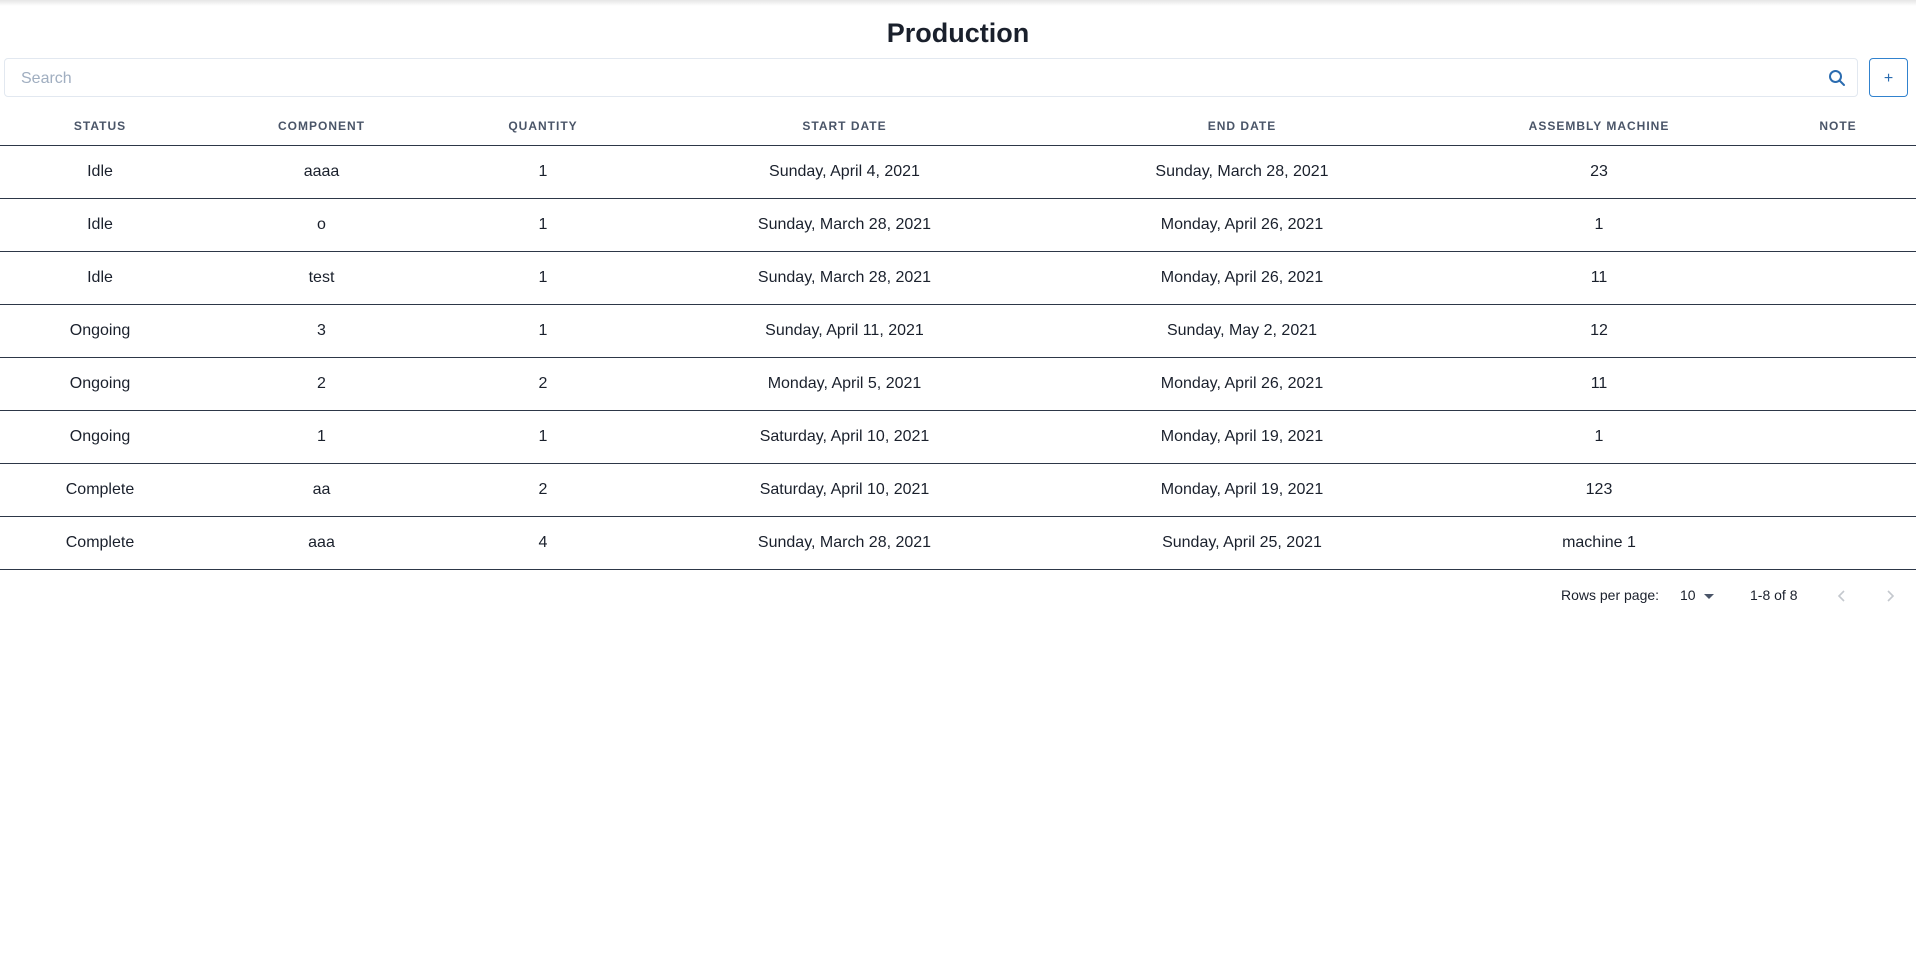  I want to click on column-header-assembly-machine: Assembly Machine, so click(1599, 126).